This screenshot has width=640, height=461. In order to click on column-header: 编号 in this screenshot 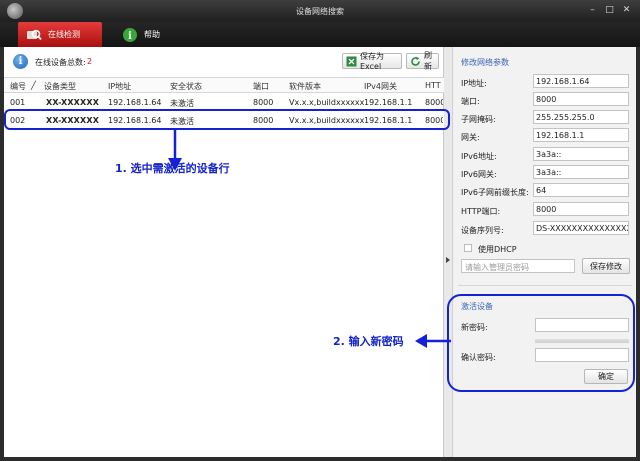, I will do `click(18, 86)`.